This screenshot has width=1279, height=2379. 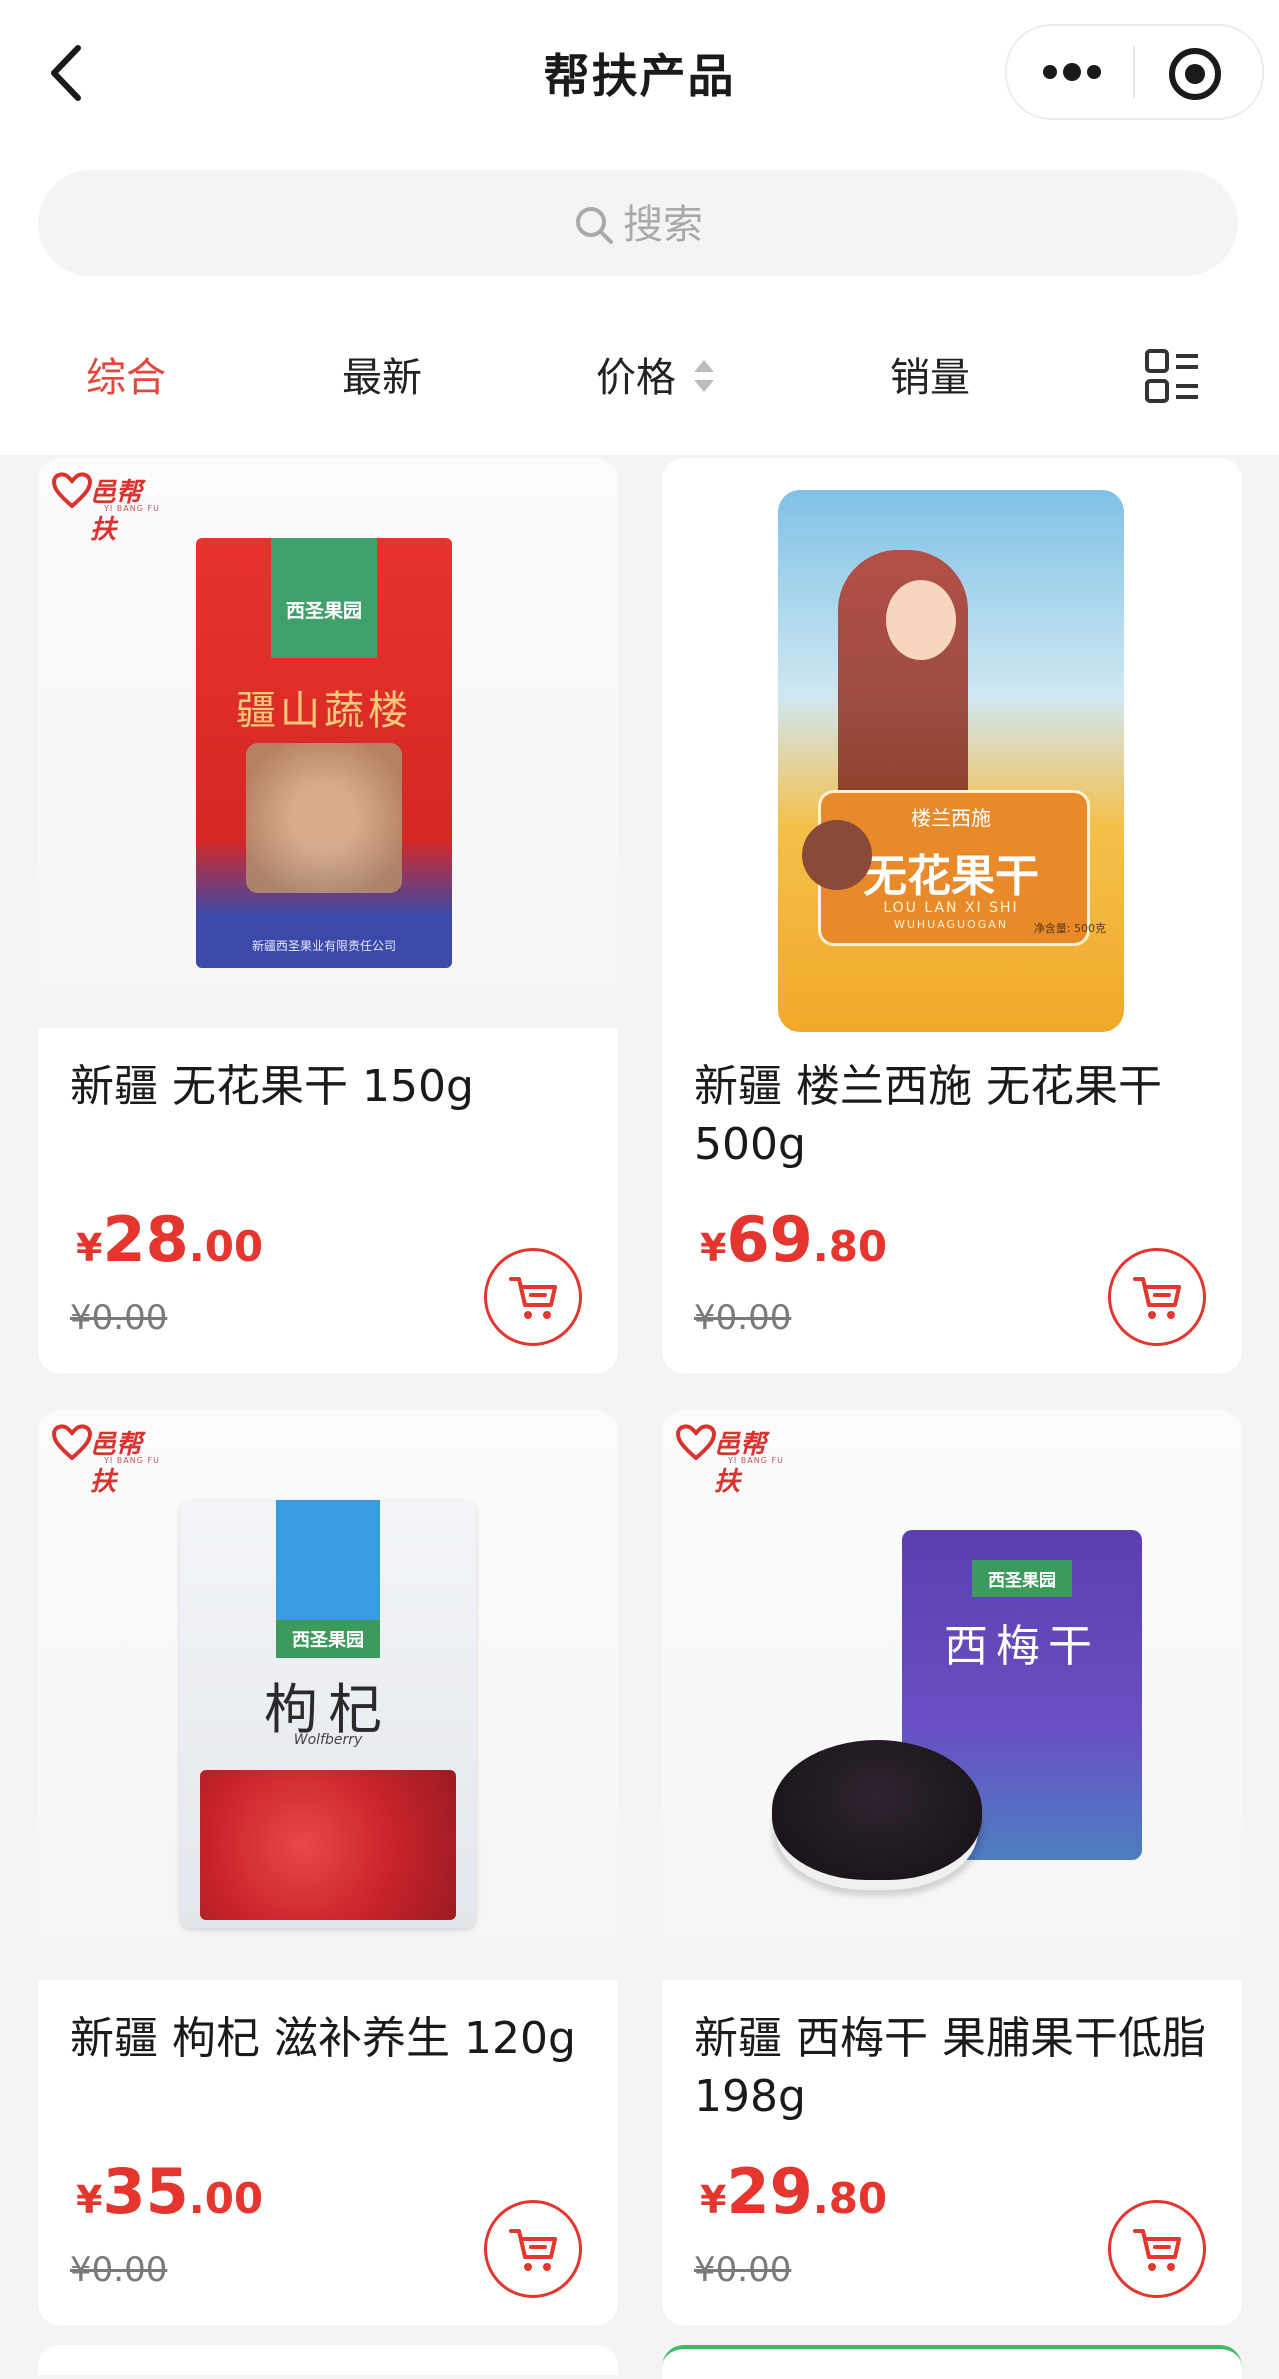 I want to click on package-subtitle: Wolfberry, so click(x=328, y=1740).